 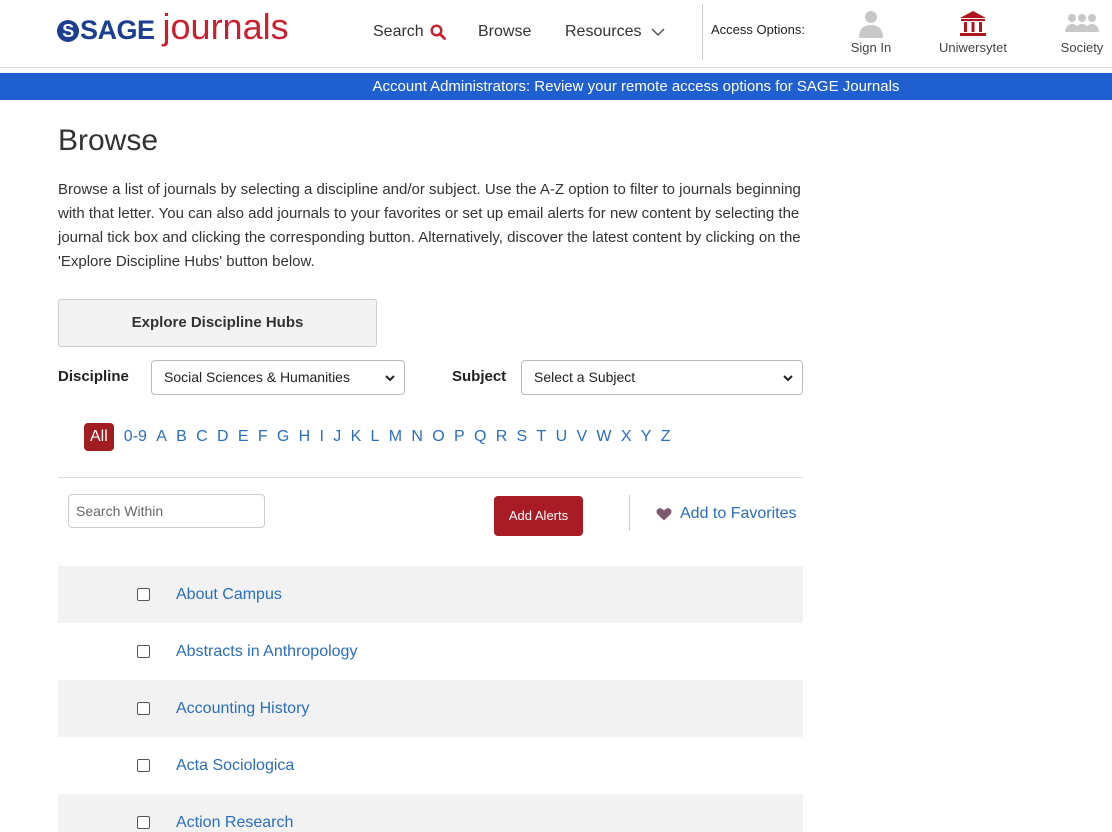 What do you see at coordinates (430, 651) in the screenshot?
I see `journal-row: Abstracts in Anthropology` at bounding box center [430, 651].